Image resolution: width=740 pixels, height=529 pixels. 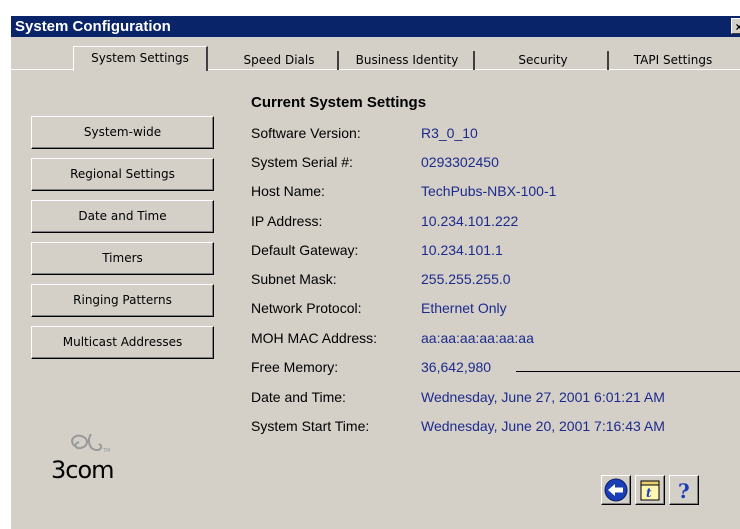 I want to click on setting-label: Network Protocol:, so click(x=306, y=308).